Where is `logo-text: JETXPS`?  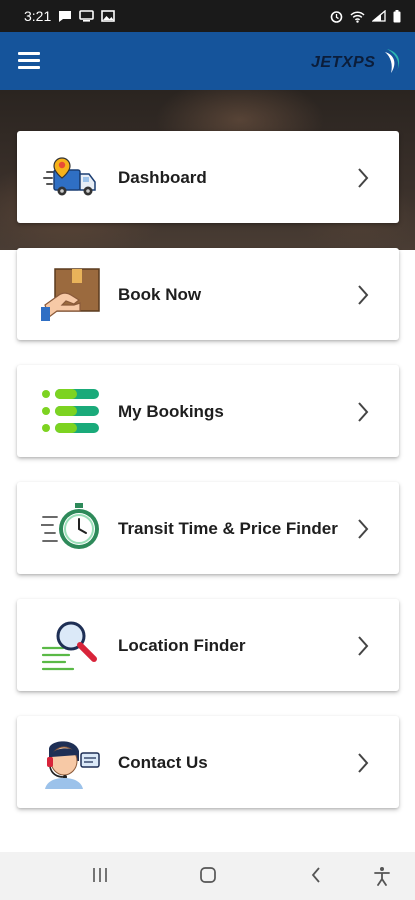 logo-text: JETXPS is located at coordinates (343, 62).